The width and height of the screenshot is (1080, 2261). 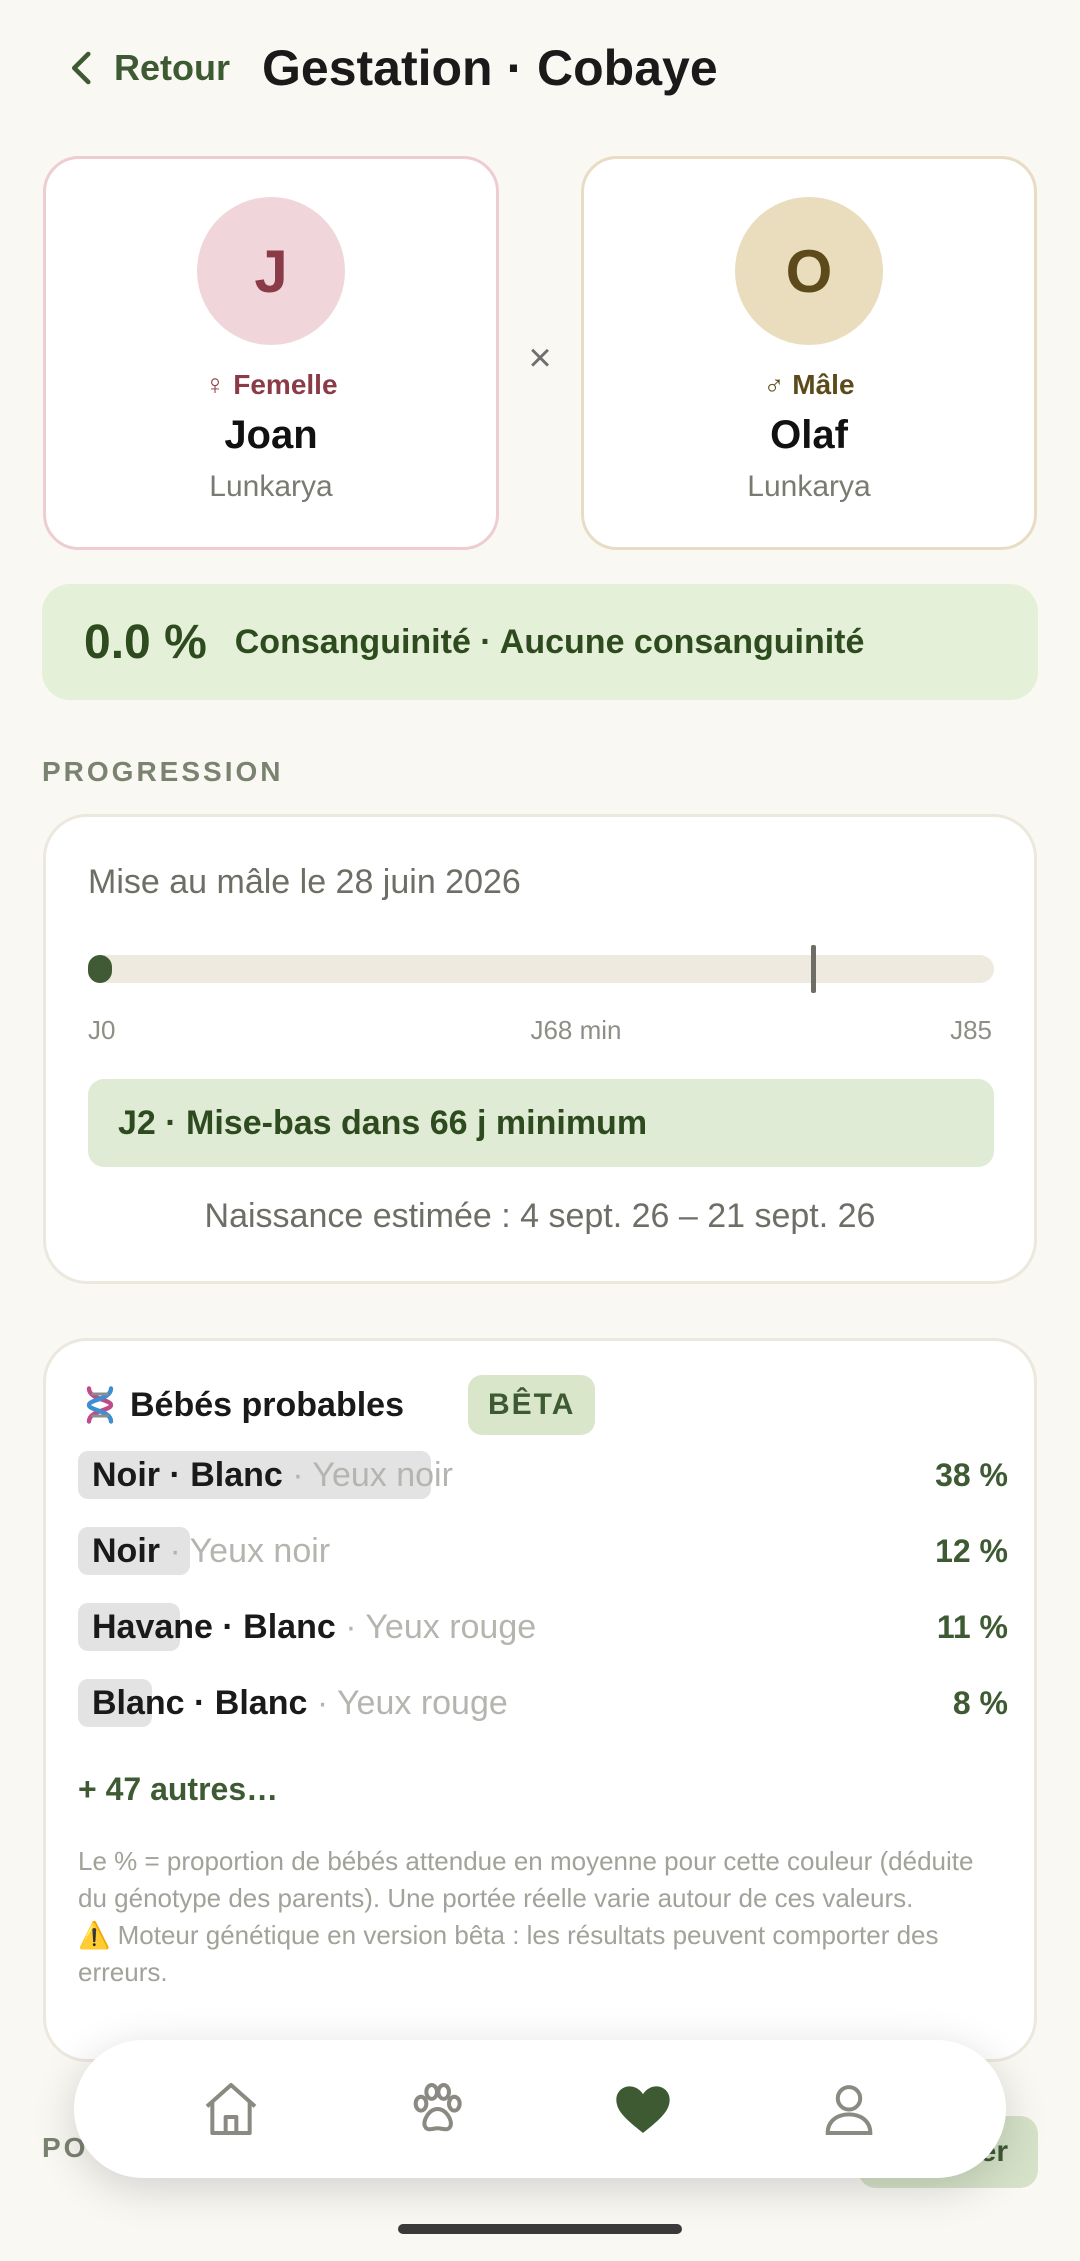 What do you see at coordinates (126, 1551) in the screenshot?
I see `prediction-coat: Noir` at bounding box center [126, 1551].